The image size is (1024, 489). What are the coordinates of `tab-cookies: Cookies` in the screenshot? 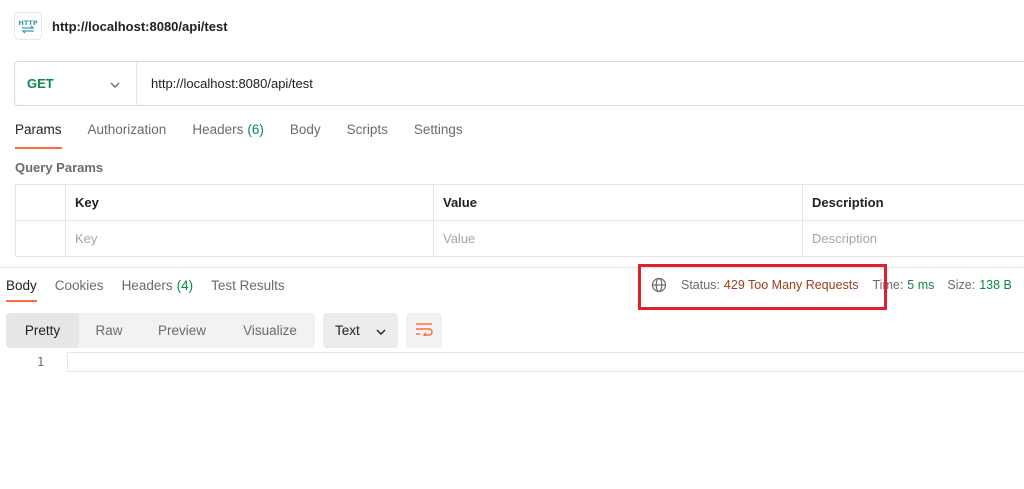 It's located at (79, 290).